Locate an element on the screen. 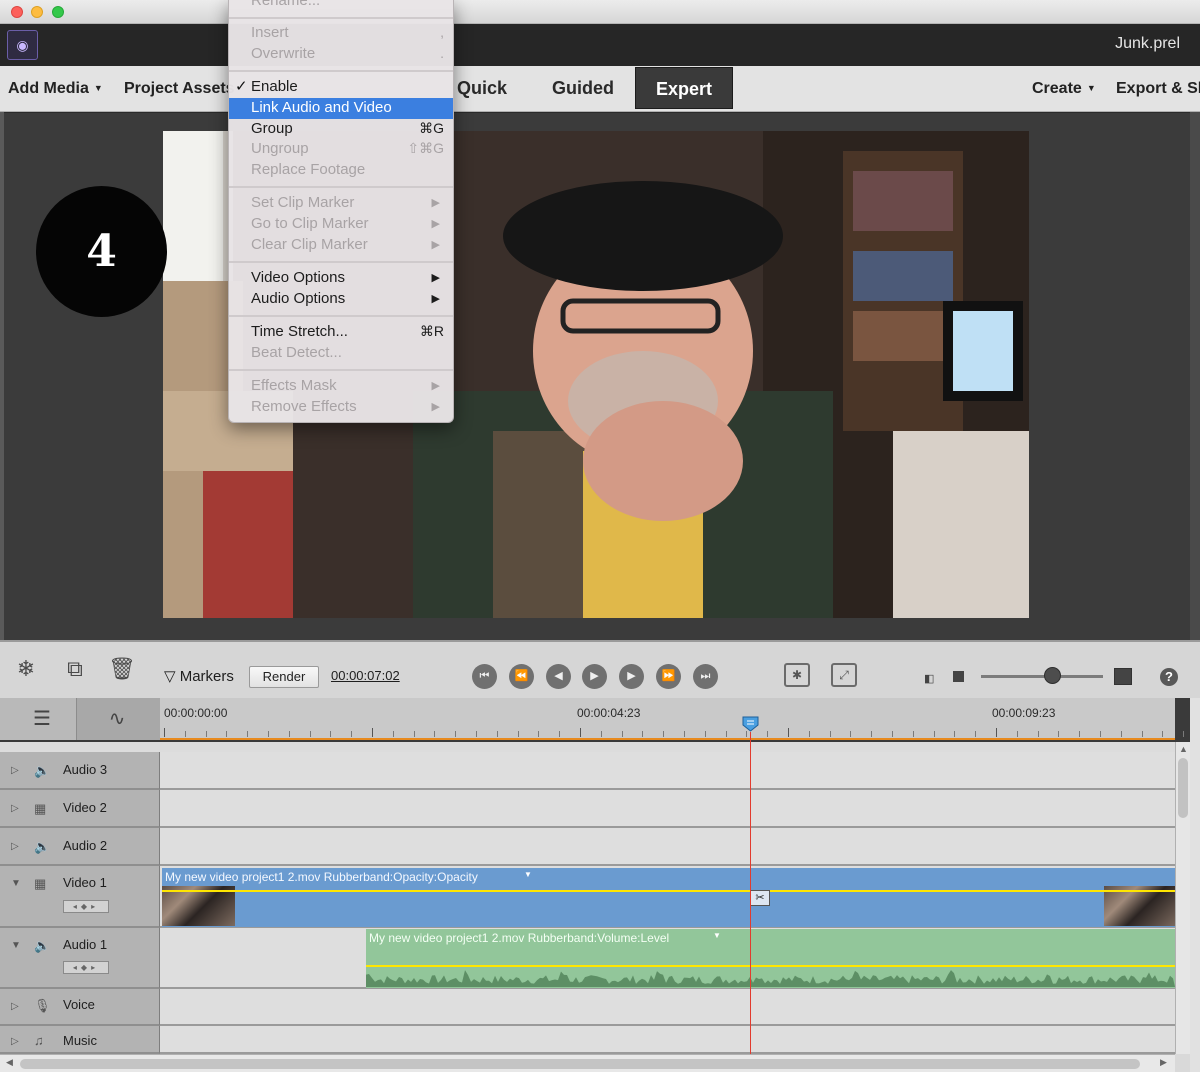  add-media-menu: Add Media ▼ is located at coordinates (55, 89).